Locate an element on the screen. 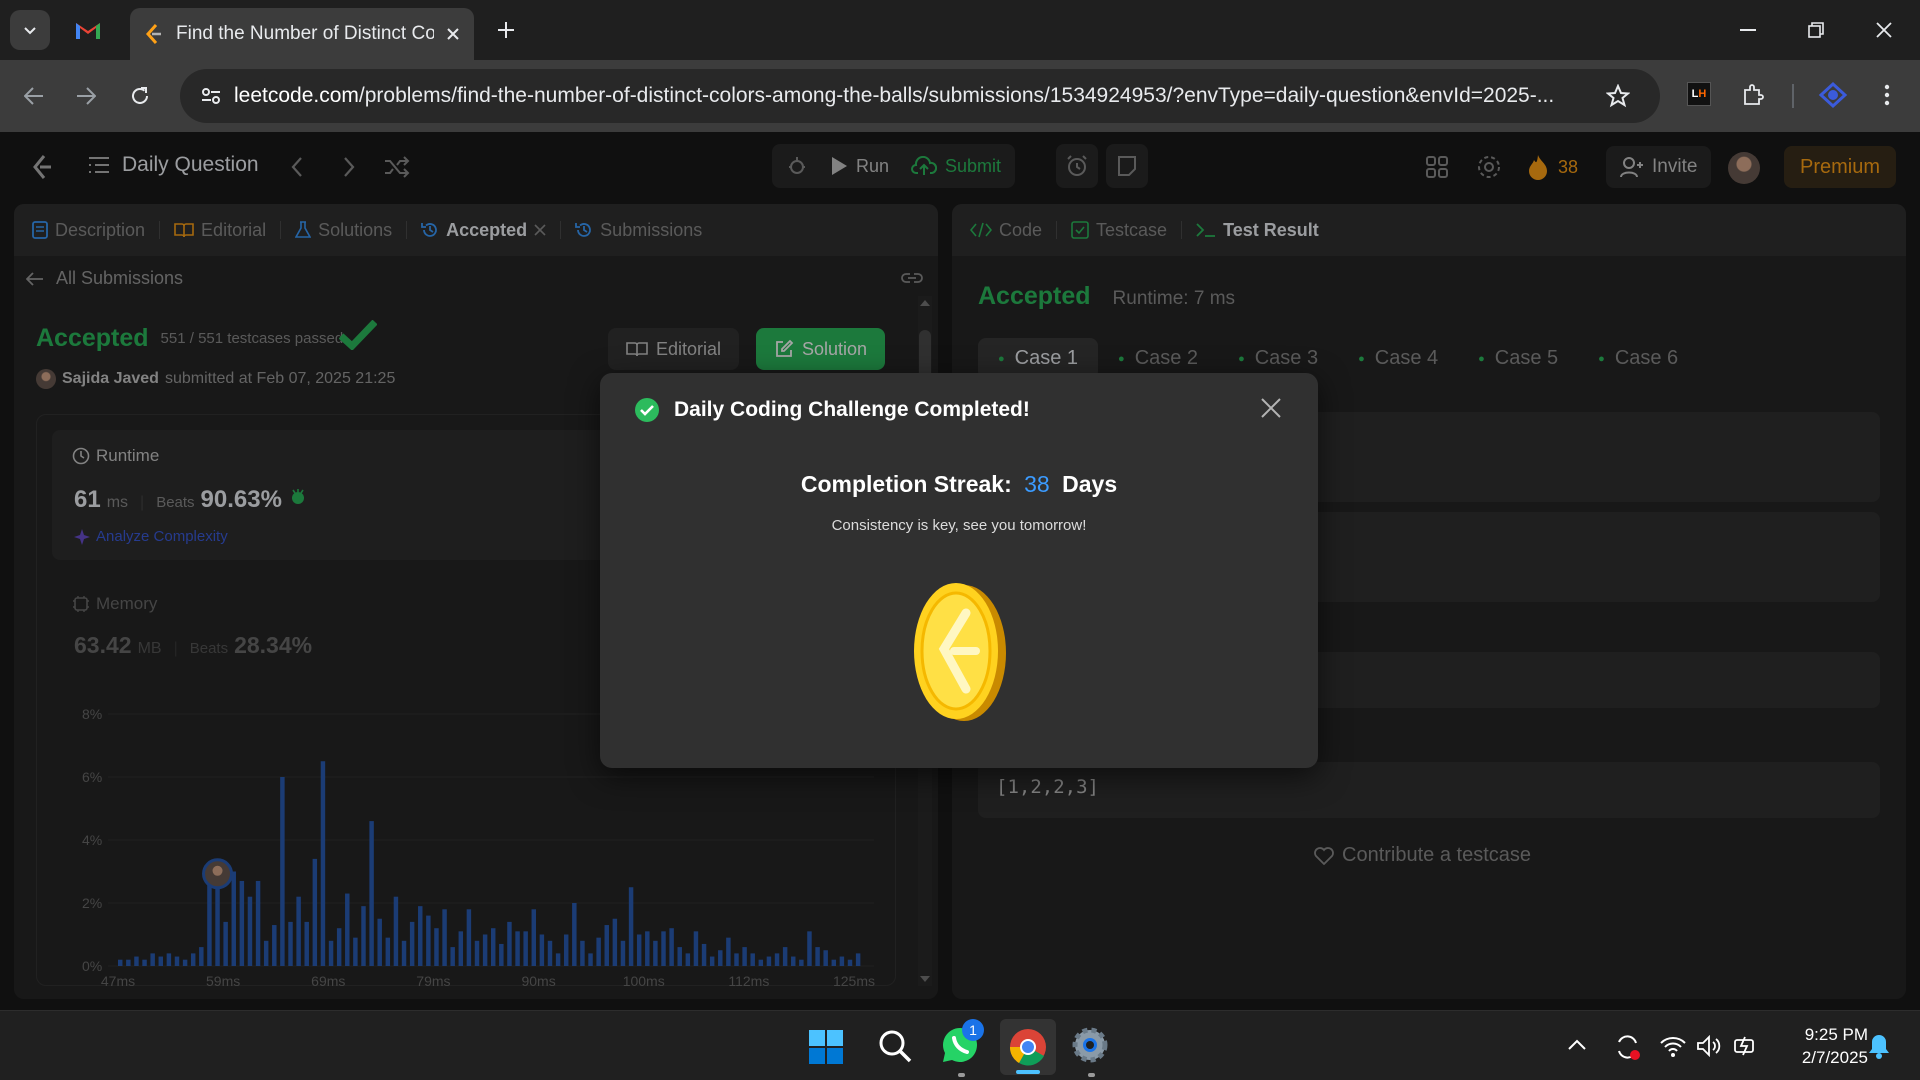  puzzle-icon is located at coordinates (1754, 94).